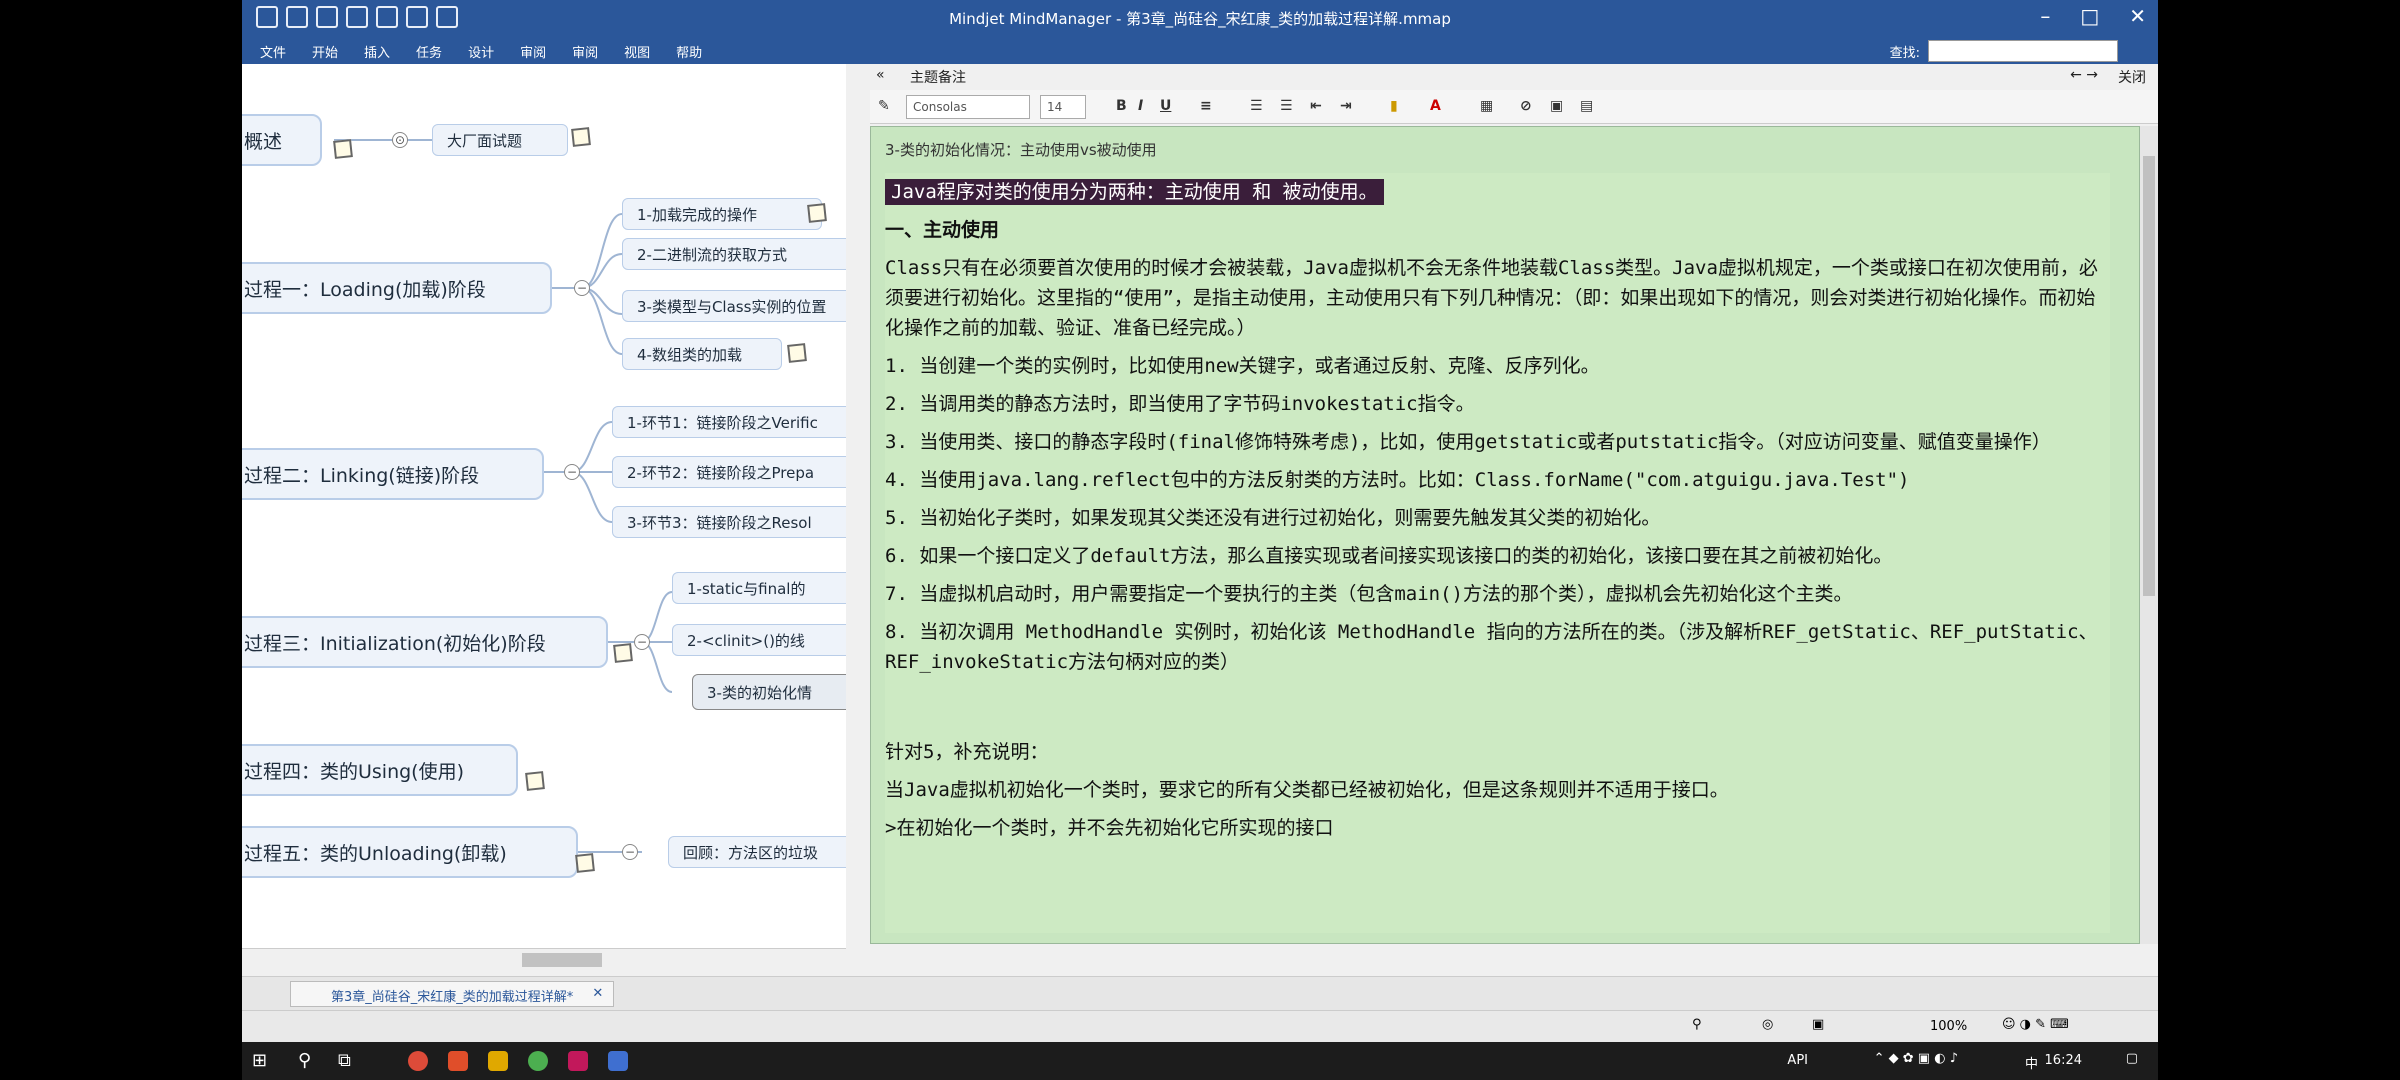 The height and width of the screenshot is (1080, 2400). What do you see at coordinates (769, 692) in the screenshot?
I see `map-node-init-3-selected: 3-类的初始化情` at bounding box center [769, 692].